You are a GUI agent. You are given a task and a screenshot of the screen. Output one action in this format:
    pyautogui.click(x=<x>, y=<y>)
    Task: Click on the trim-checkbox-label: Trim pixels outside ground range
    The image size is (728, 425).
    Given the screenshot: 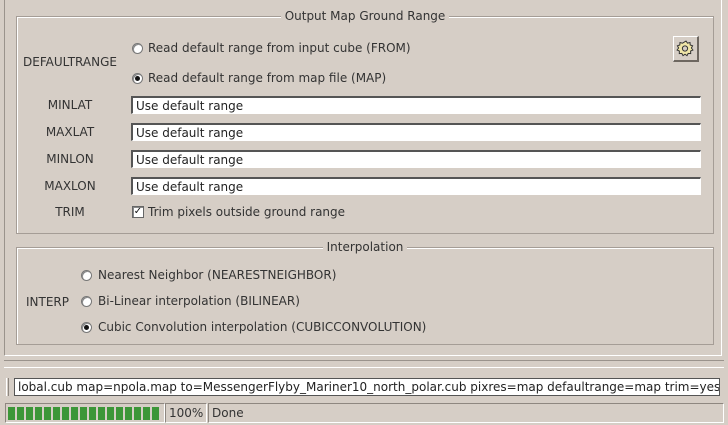 What is the action you would take?
    pyautogui.click(x=246, y=212)
    